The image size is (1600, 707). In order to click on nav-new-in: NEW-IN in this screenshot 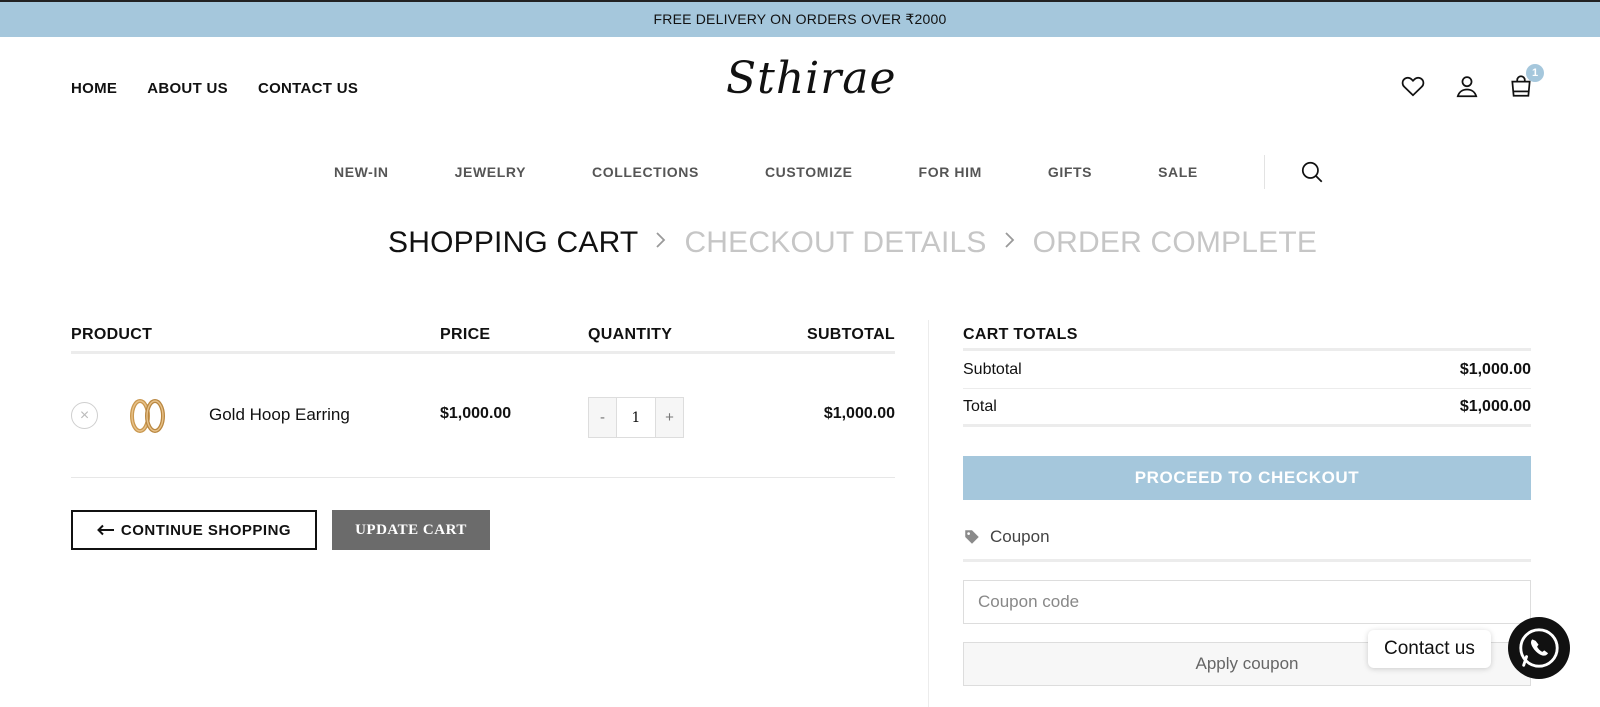, I will do `click(361, 172)`.